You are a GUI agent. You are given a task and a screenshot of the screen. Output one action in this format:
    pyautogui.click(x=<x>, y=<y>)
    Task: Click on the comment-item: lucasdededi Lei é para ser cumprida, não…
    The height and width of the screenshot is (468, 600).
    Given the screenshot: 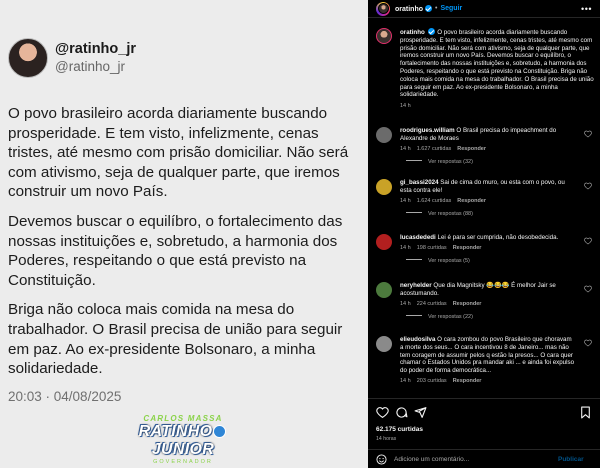 What is the action you would take?
    pyautogui.click(x=484, y=249)
    